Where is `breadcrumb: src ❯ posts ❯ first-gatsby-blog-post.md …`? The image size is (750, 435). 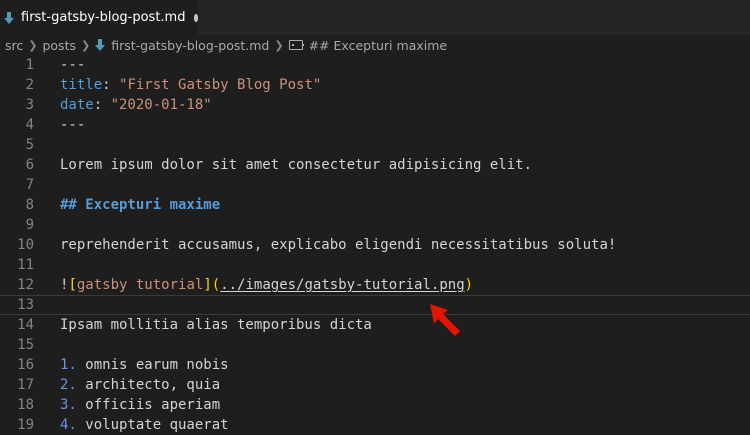 breadcrumb: src ❯ posts ❯ first-gatsby-blog-post.md … is located at coordinates (375, 45).